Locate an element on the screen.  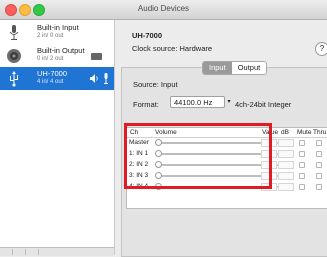
remove-device-button is located at coordinates (19, 252).